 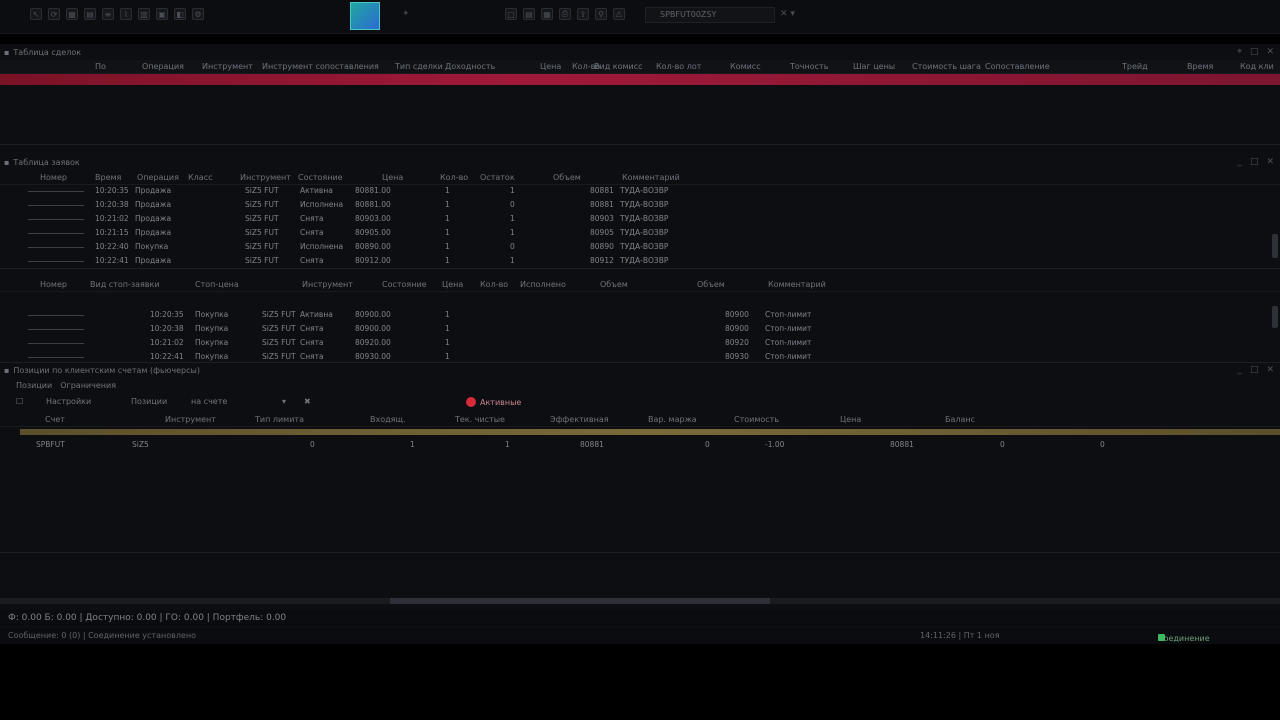 What do you see at coordinates (756, 419) in the screenshot?
I see `col-header: Стоимость` at bounding box center [756, 419].